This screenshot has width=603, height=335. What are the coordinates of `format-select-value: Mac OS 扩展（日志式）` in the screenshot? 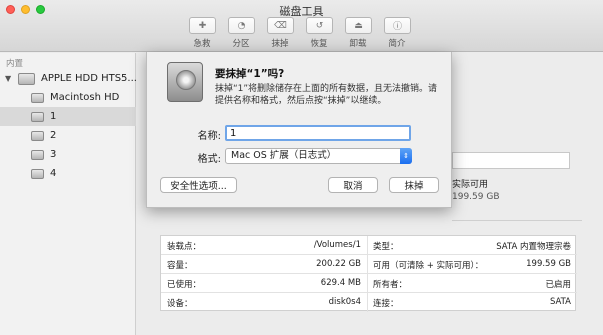 It's located at (284, 155).